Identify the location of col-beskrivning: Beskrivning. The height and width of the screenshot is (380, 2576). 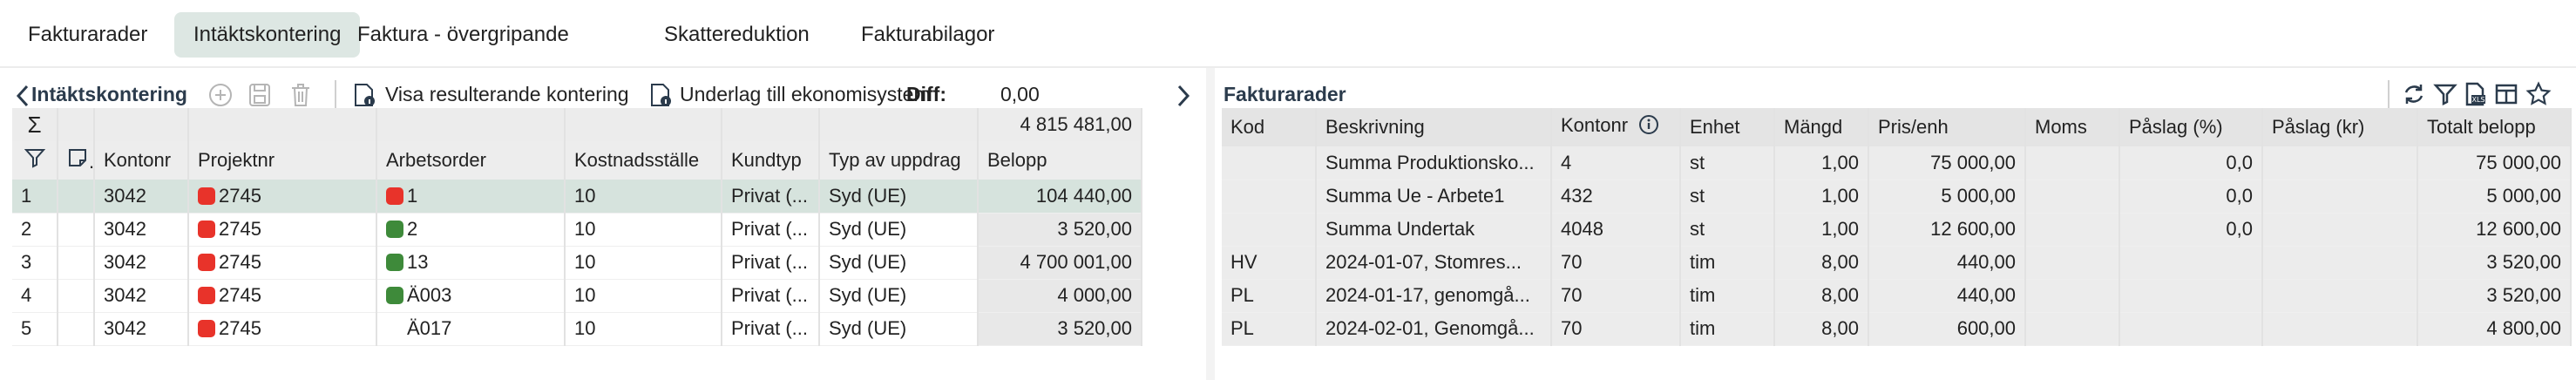
(1434, 127).